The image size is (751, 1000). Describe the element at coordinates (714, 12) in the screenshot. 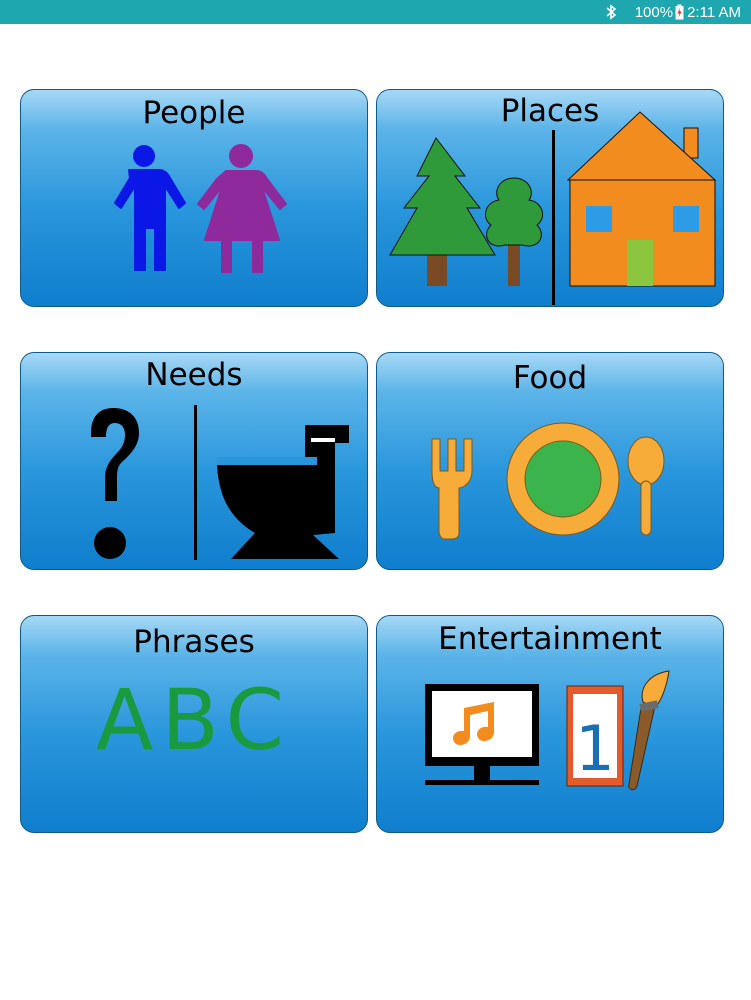

I see `clock: 2:11 AM` at that location.